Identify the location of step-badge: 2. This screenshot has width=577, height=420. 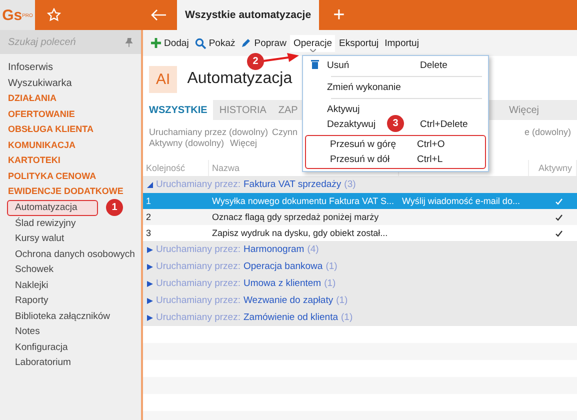
(255, 61).